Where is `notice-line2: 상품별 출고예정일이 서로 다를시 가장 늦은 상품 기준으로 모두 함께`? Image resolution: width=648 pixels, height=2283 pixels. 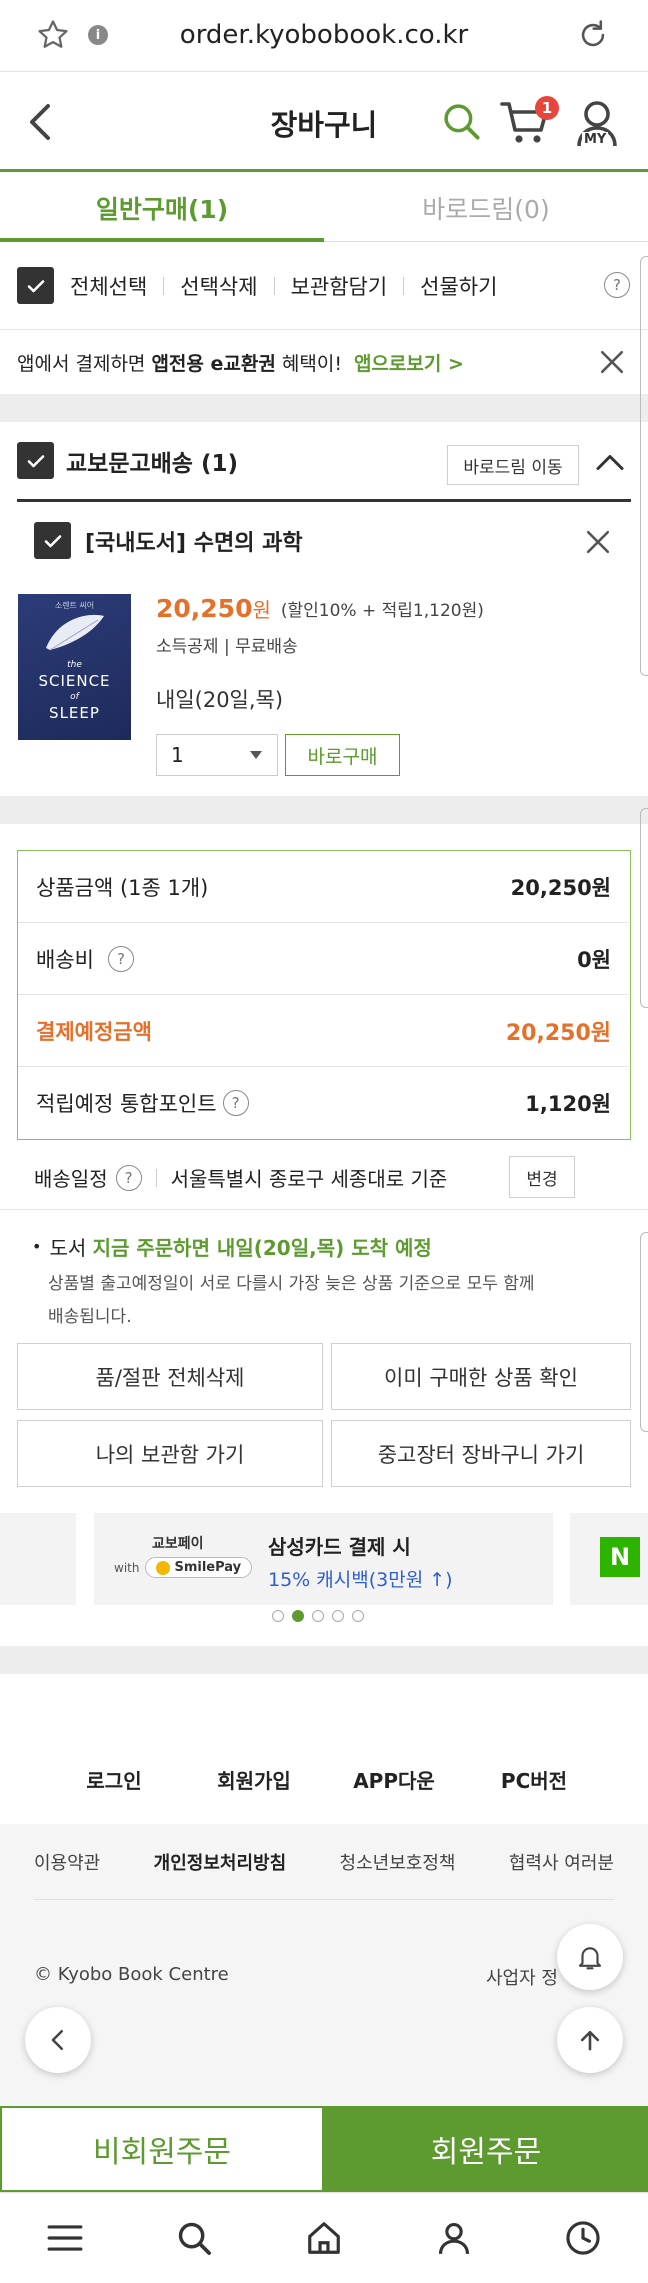 notice-line2: 상품별 출고예정일이 서로 다를시 가장 늦은 상품 기준으로 모두 함께 is located at coordinates (291, 1284).